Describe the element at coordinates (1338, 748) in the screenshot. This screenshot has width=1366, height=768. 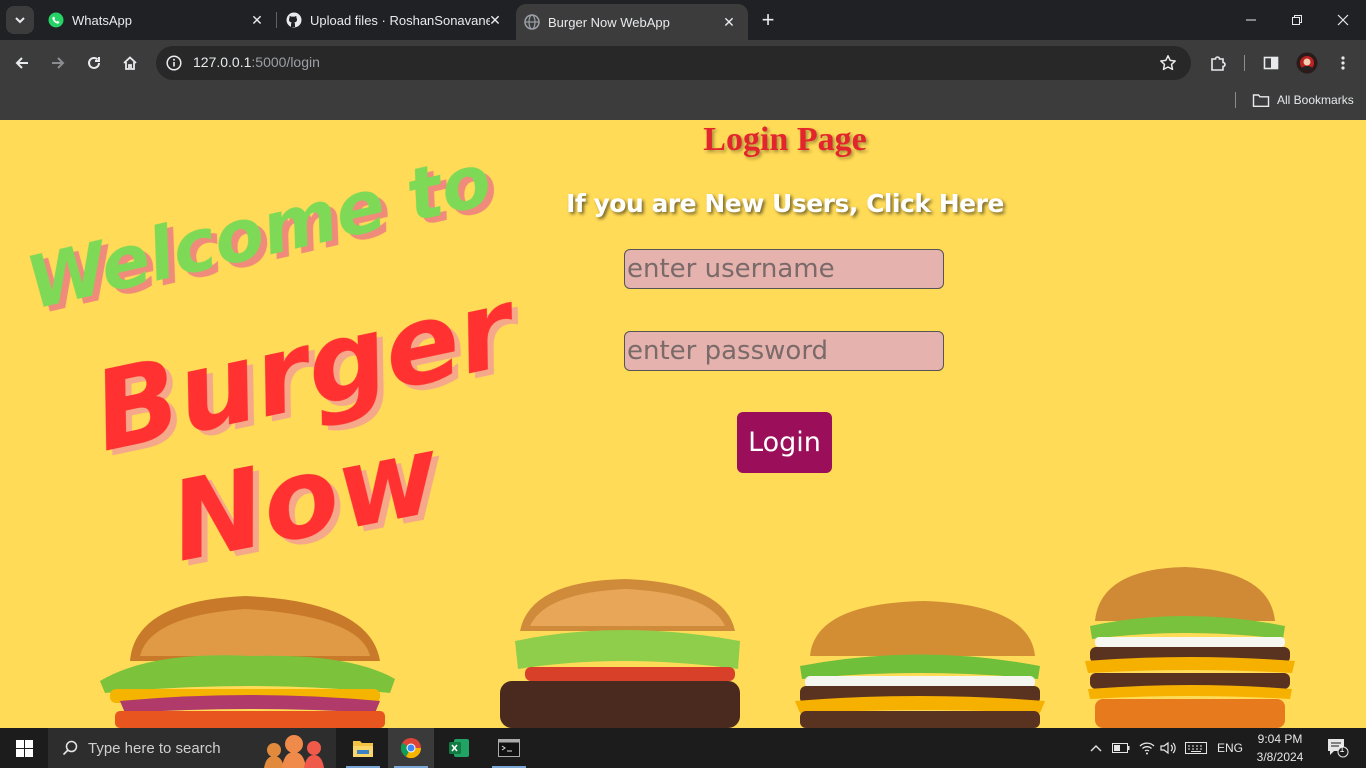
I see `notifications-button: 1` at that location.